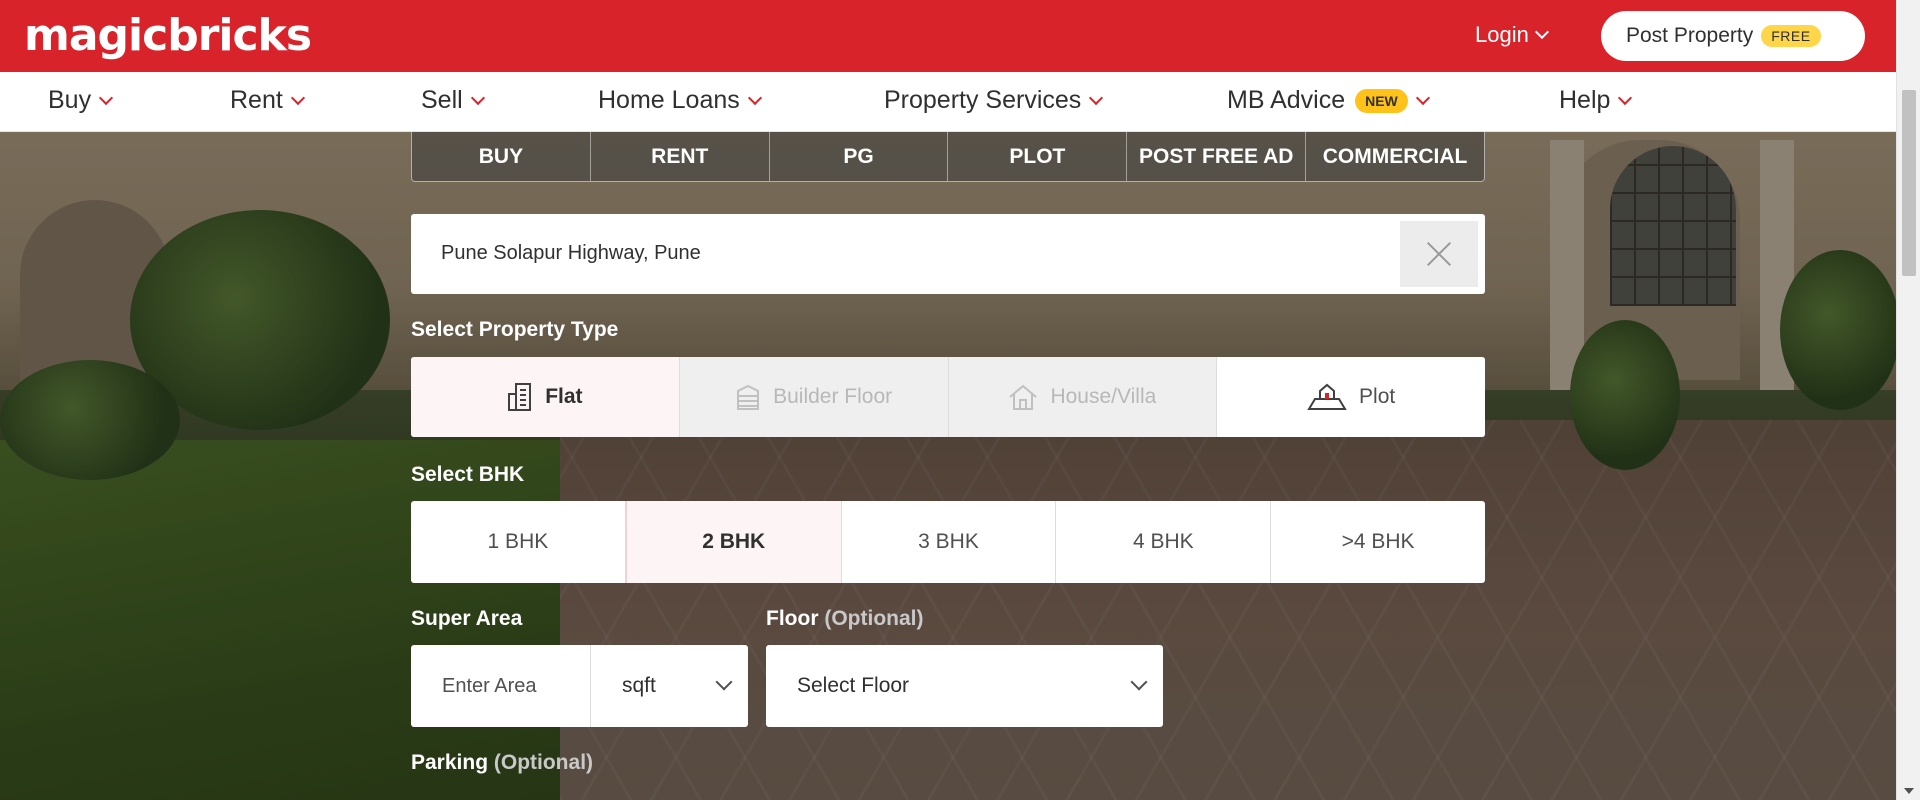 This screenshot has height=800, width=1920. What do you see at coordinates (1585, 100) in the screenshot?
I see `nav-item-label: Help` at bounding box center [1585, 100].